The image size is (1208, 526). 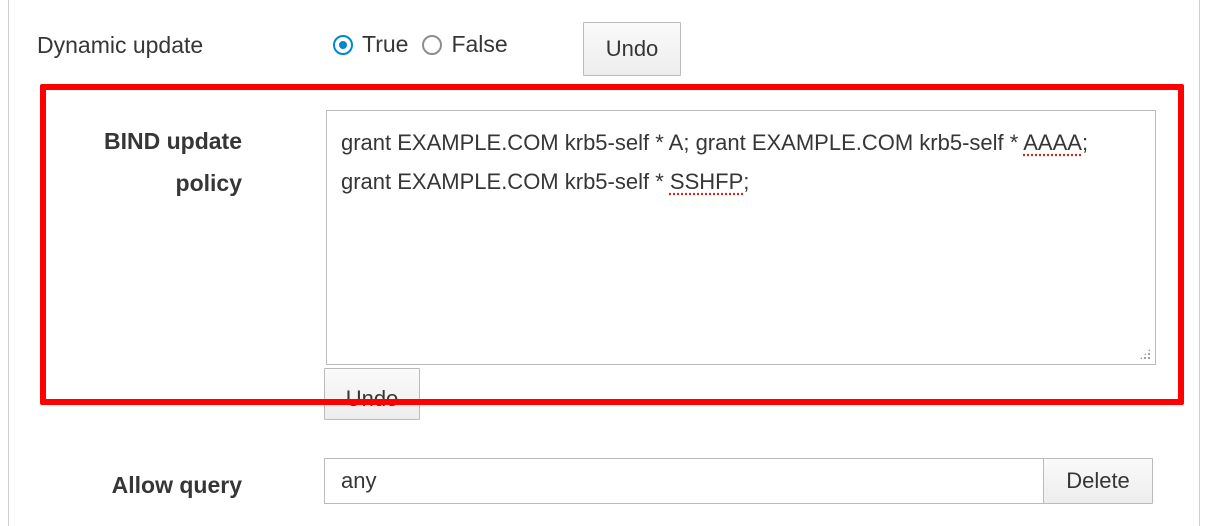 I want to click on allow-query-delete-button: Delete, so click(x=1098, y=481).